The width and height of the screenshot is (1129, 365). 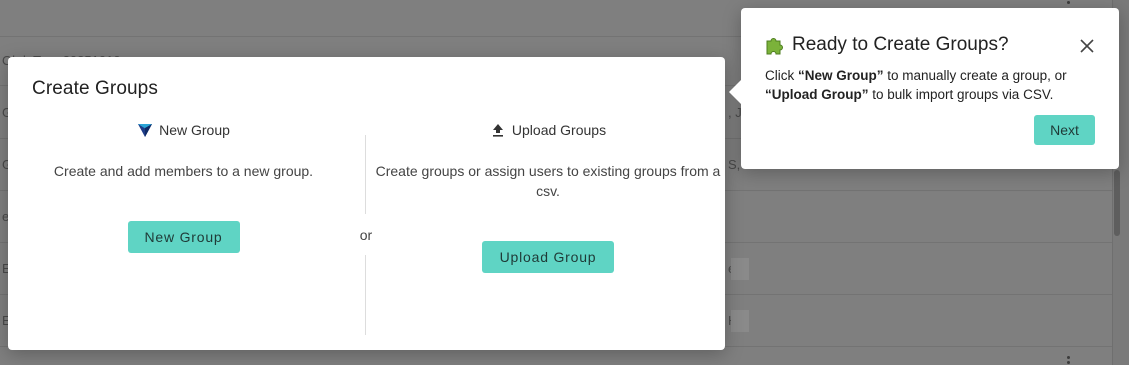 I want to click on upload-group-heading: Upload Groups, so click(x=548, y=130).